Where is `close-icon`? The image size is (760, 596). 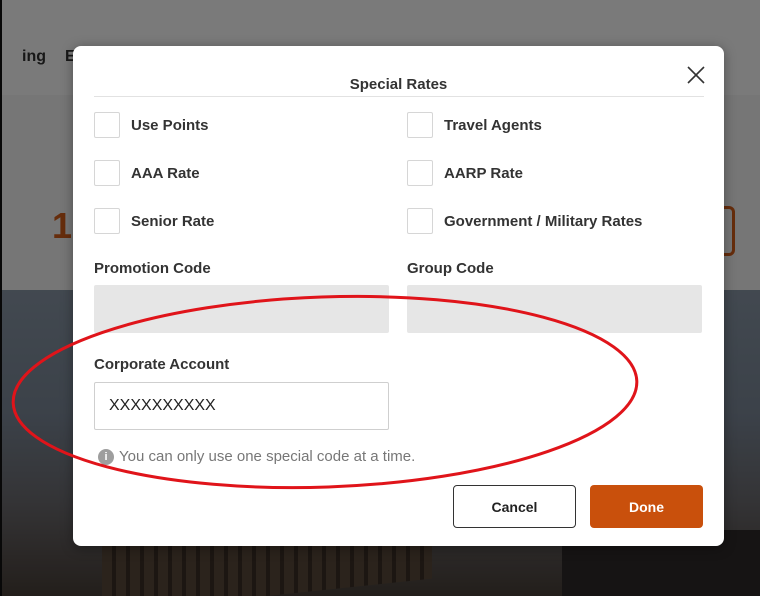 close-icon is located at coordinates (696, 75).